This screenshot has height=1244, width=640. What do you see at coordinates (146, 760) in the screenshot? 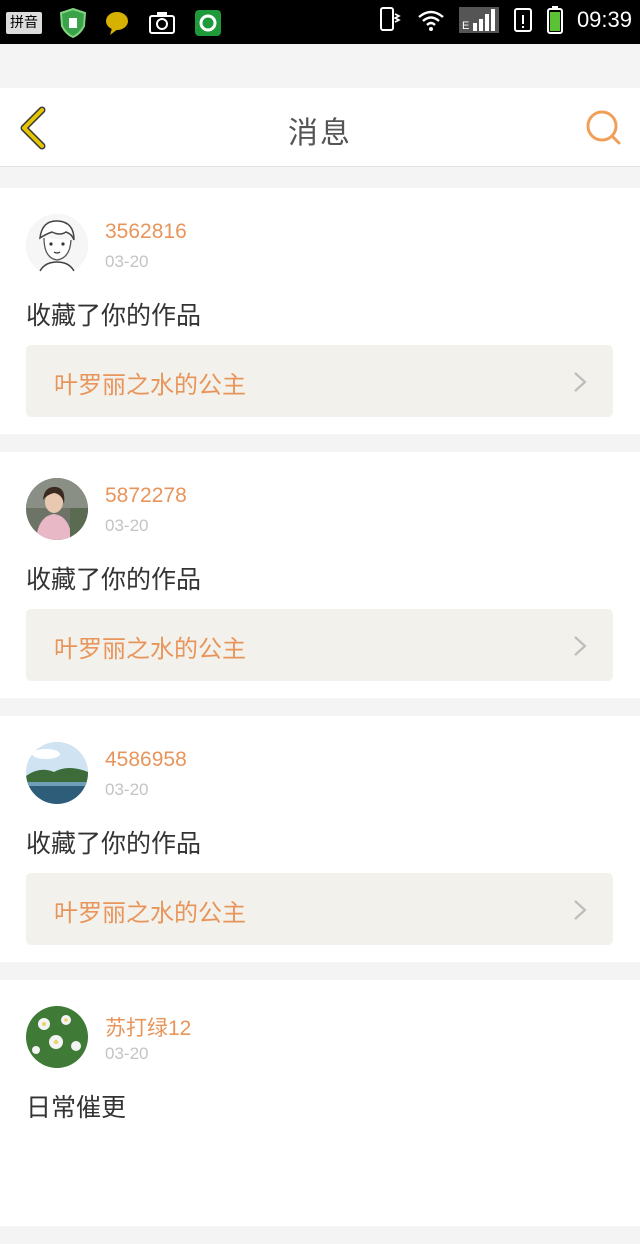
I see `username: 4586958` at bounding box center [146, 760].